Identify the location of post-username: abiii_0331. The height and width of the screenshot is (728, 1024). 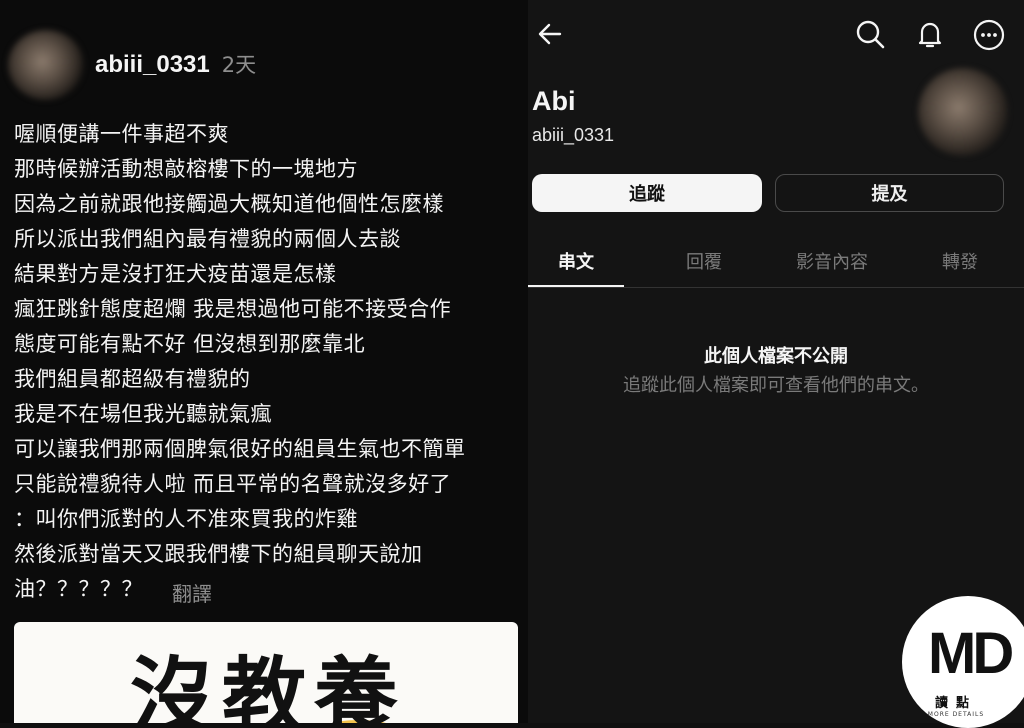
(152, 65).